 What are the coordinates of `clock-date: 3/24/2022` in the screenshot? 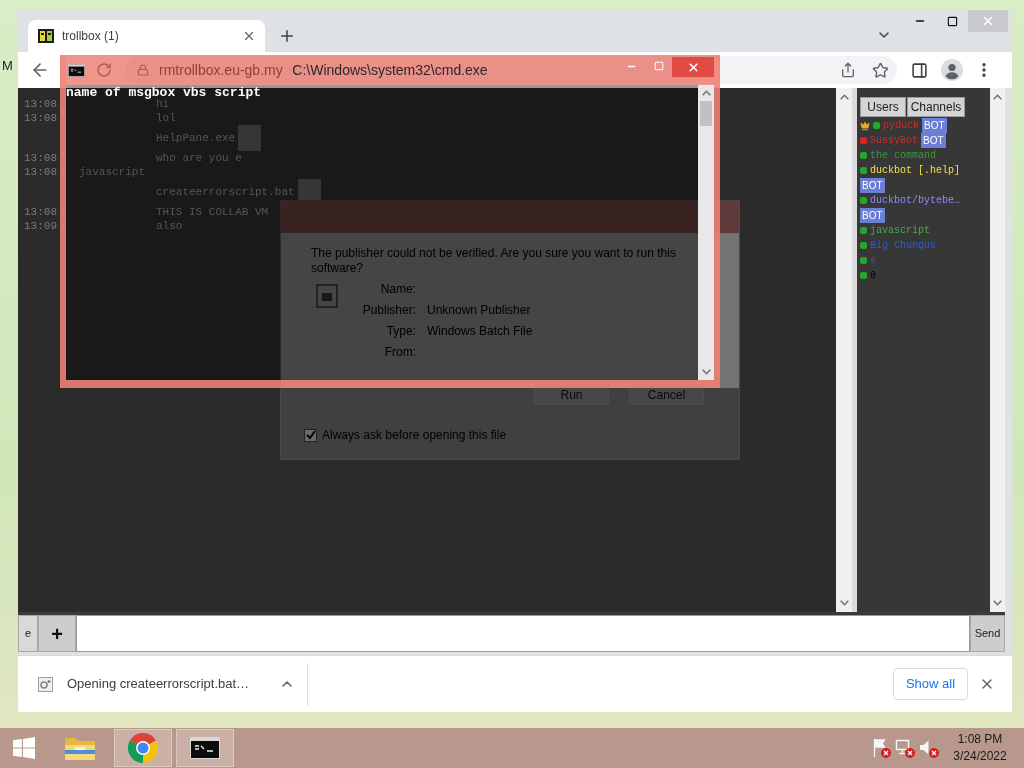 It's located at (980, 756).